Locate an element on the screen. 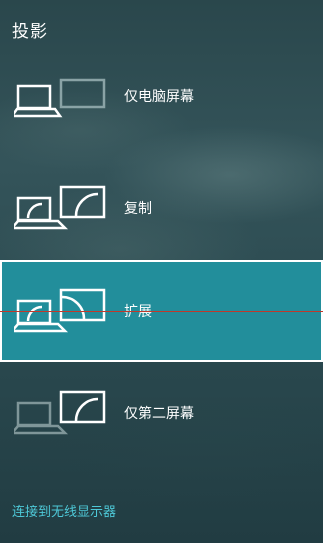  pc-screen-only-icon is located at coordinates (60, 98).